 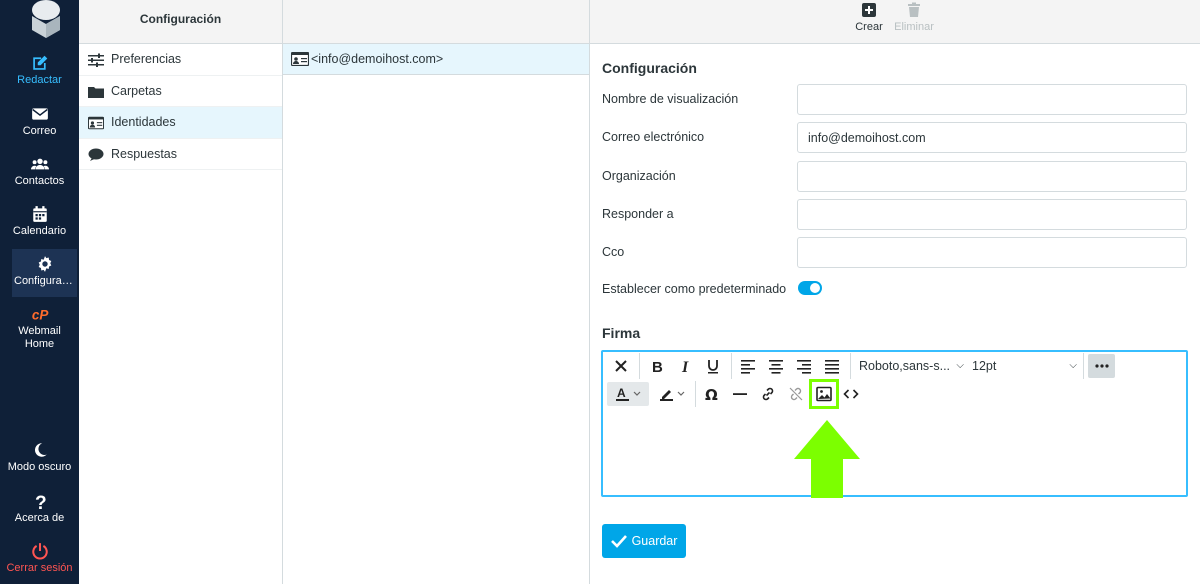 I want to click on align-left-button, so click(x=748, y=366).